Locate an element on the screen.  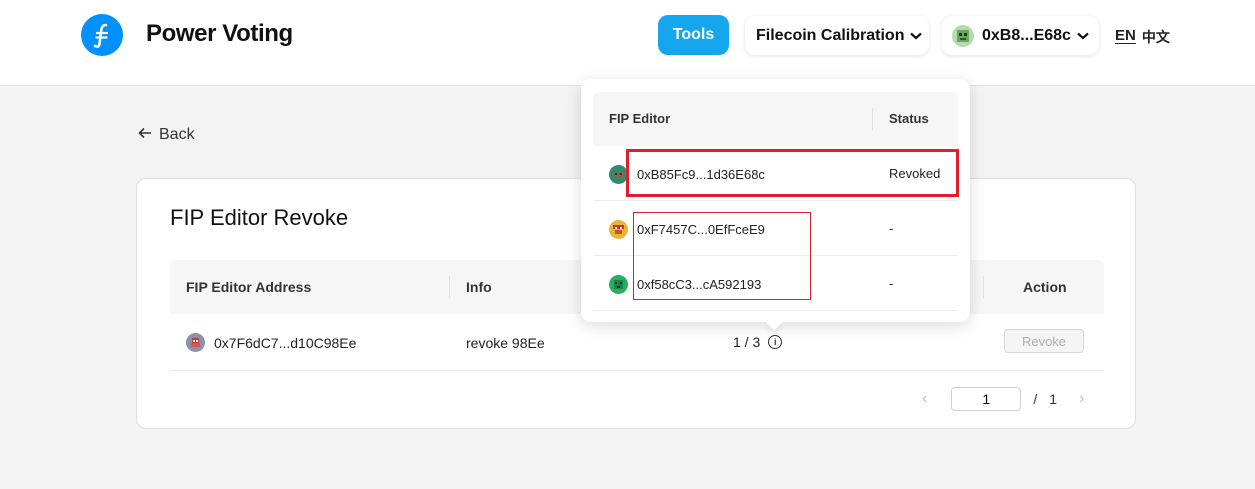
lang-zh-option: 中文 is located at coordinates (1156, 37).